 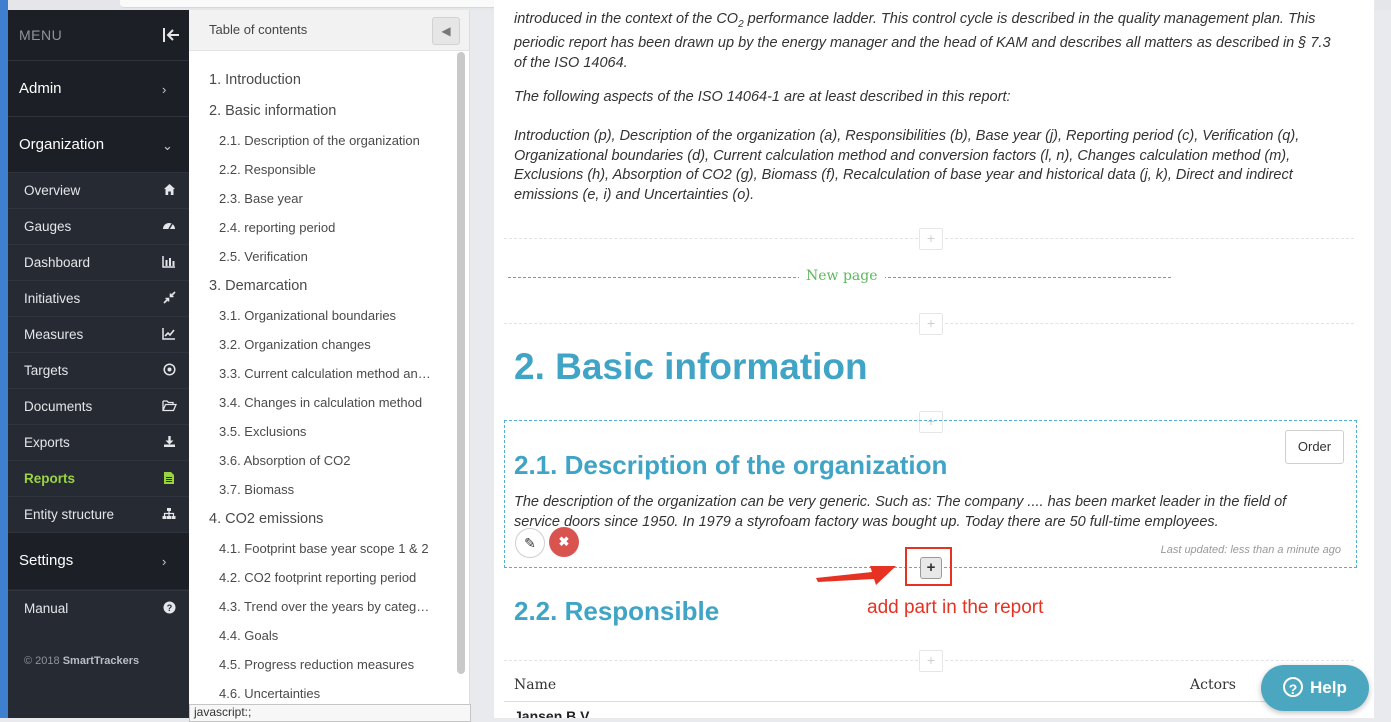 I want to click on bar-chart-icon, so click(x=169, y=262).